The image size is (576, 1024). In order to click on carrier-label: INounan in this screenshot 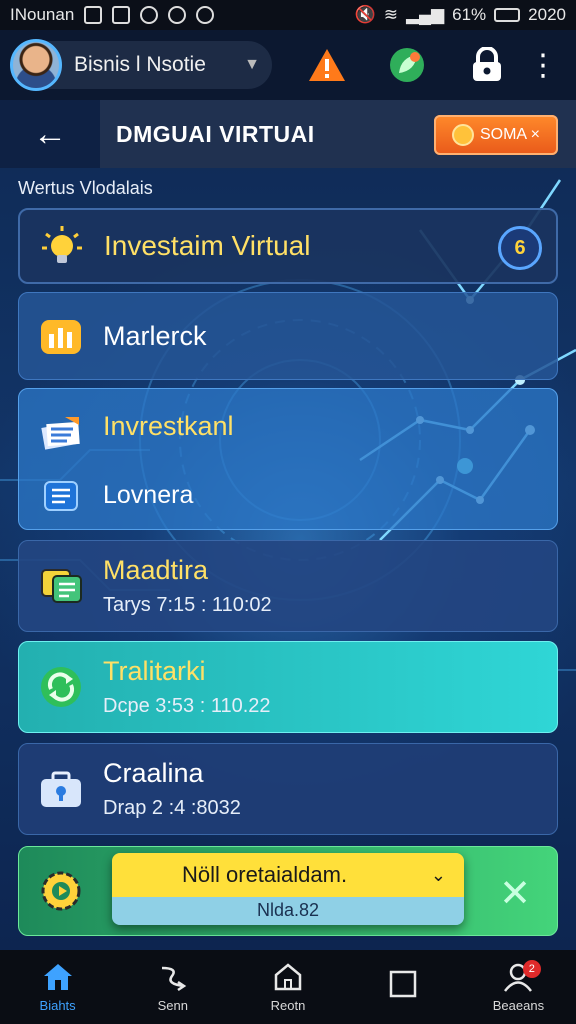, I will do `click(42, 14)`.